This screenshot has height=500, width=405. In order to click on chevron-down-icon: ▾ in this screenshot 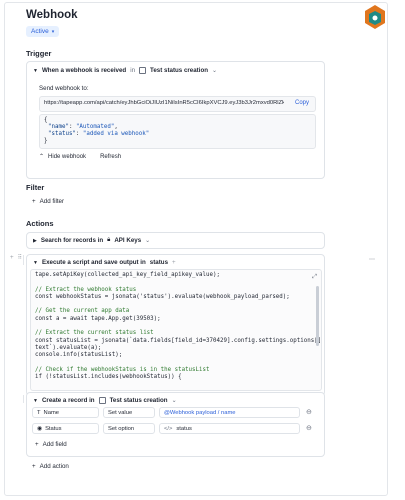, I will do `click(53, 31)`.